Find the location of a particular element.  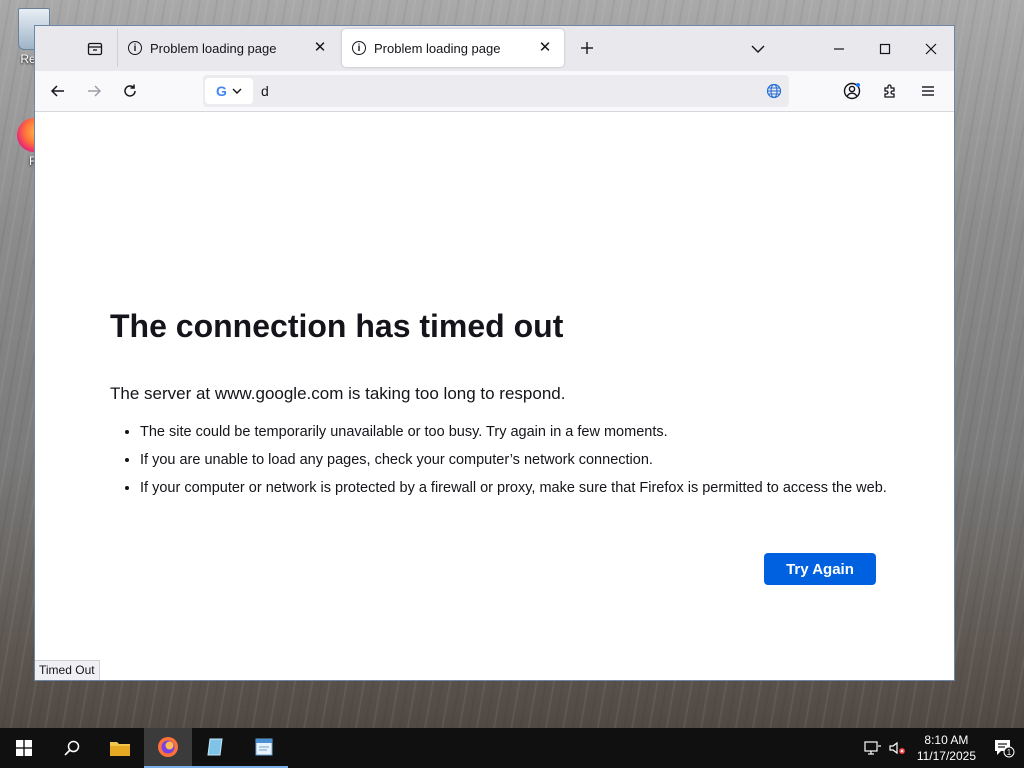

app-window-icon is located at coordinates (264, 747).